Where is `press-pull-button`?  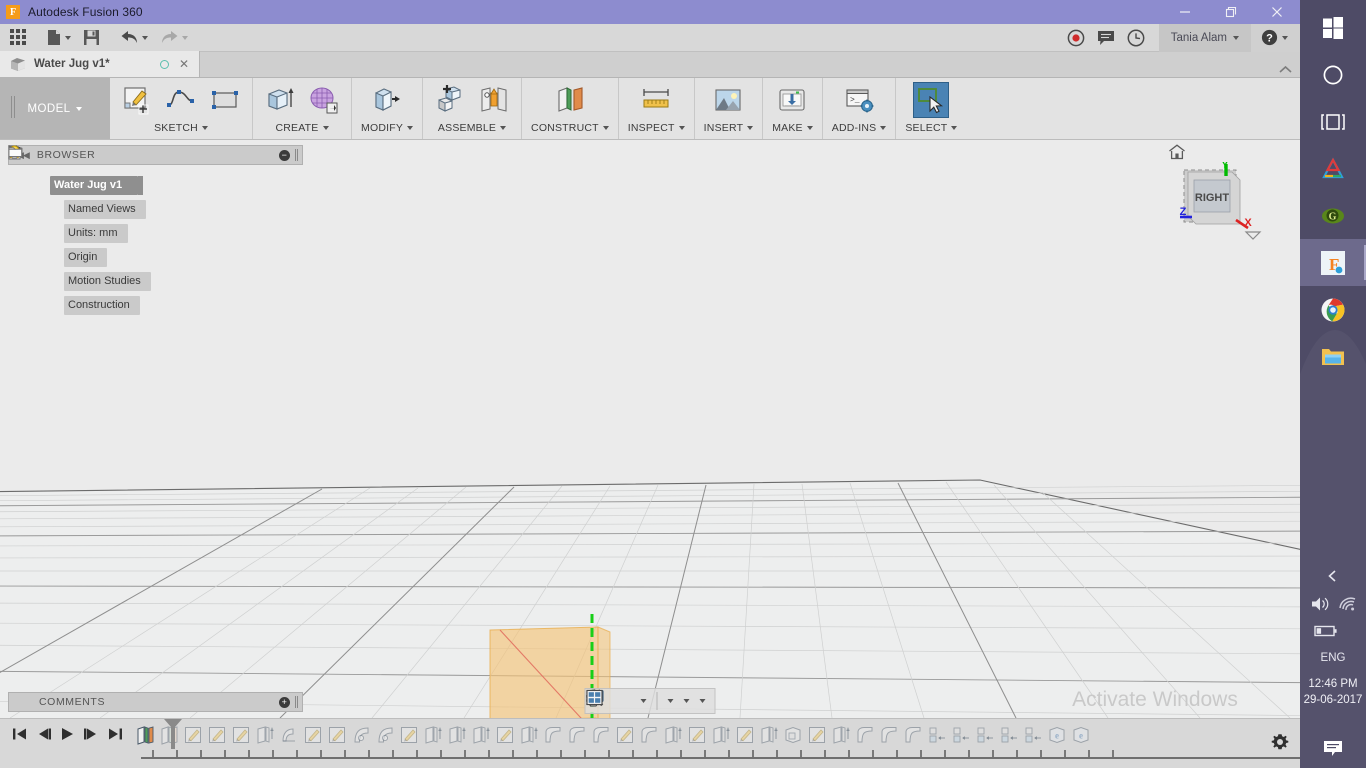 press-pull-button is located at coordinates (387, 100).